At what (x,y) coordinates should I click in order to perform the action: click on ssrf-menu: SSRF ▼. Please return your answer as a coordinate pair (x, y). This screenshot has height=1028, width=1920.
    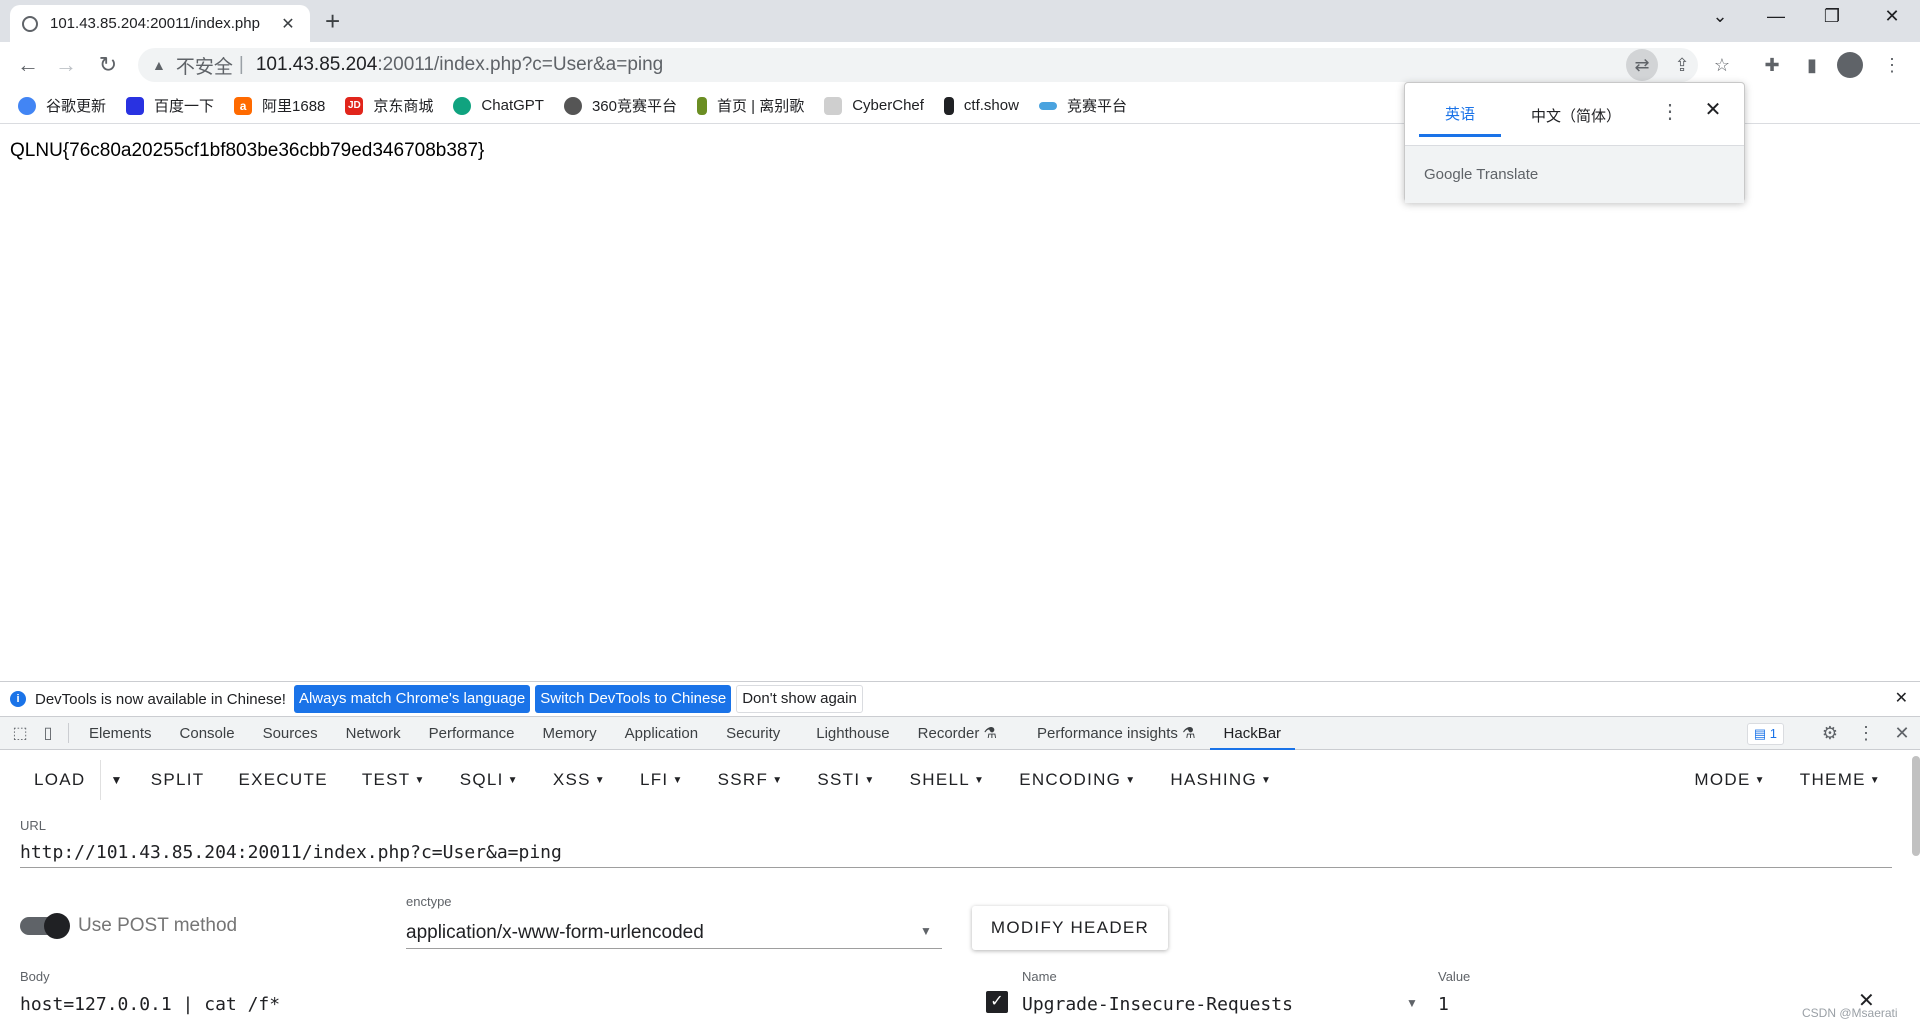
    Looking at the image, I should click on (751, 780).